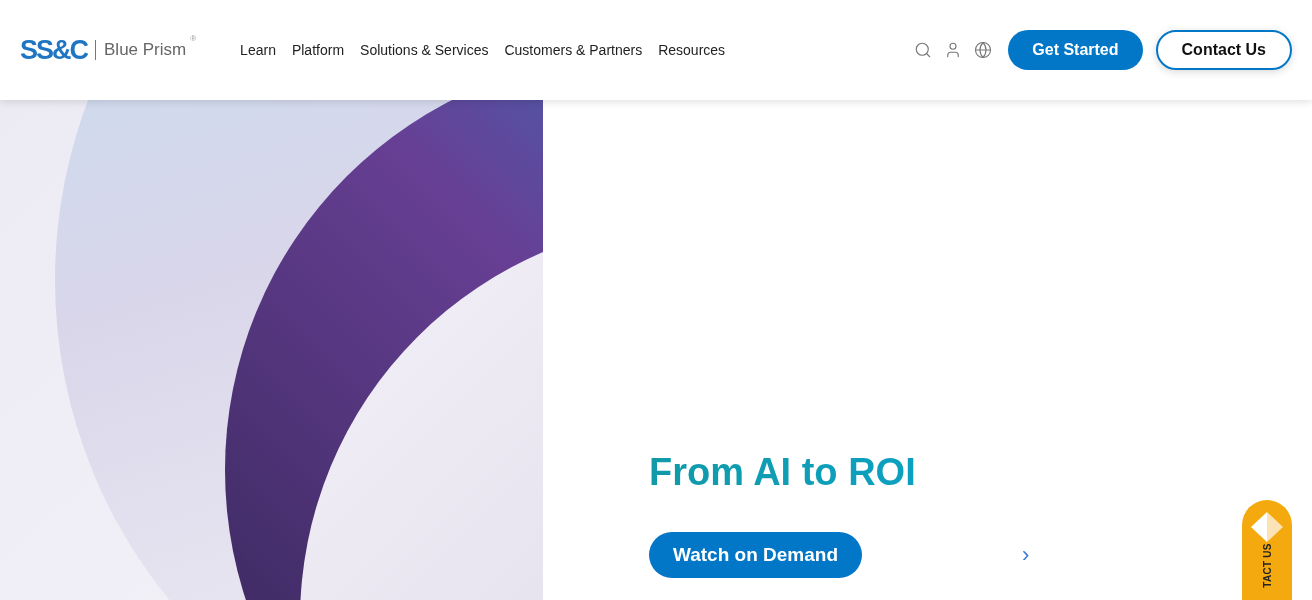  Describe the element at coordinates (983, 50) in the screenshot. I see `globe-icon` at that location.